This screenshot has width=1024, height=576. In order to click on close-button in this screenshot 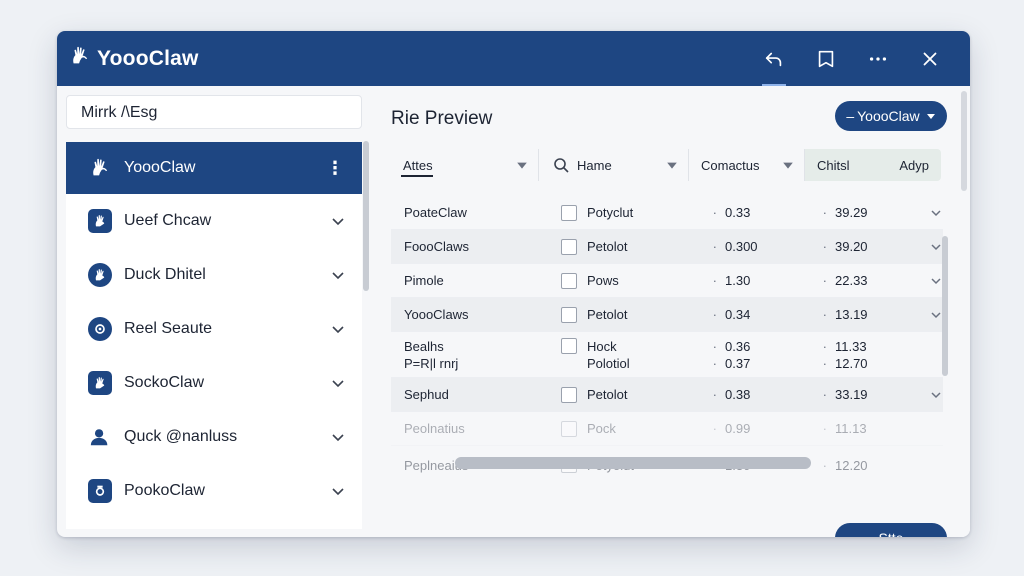, I will do `click(930, 58)`.